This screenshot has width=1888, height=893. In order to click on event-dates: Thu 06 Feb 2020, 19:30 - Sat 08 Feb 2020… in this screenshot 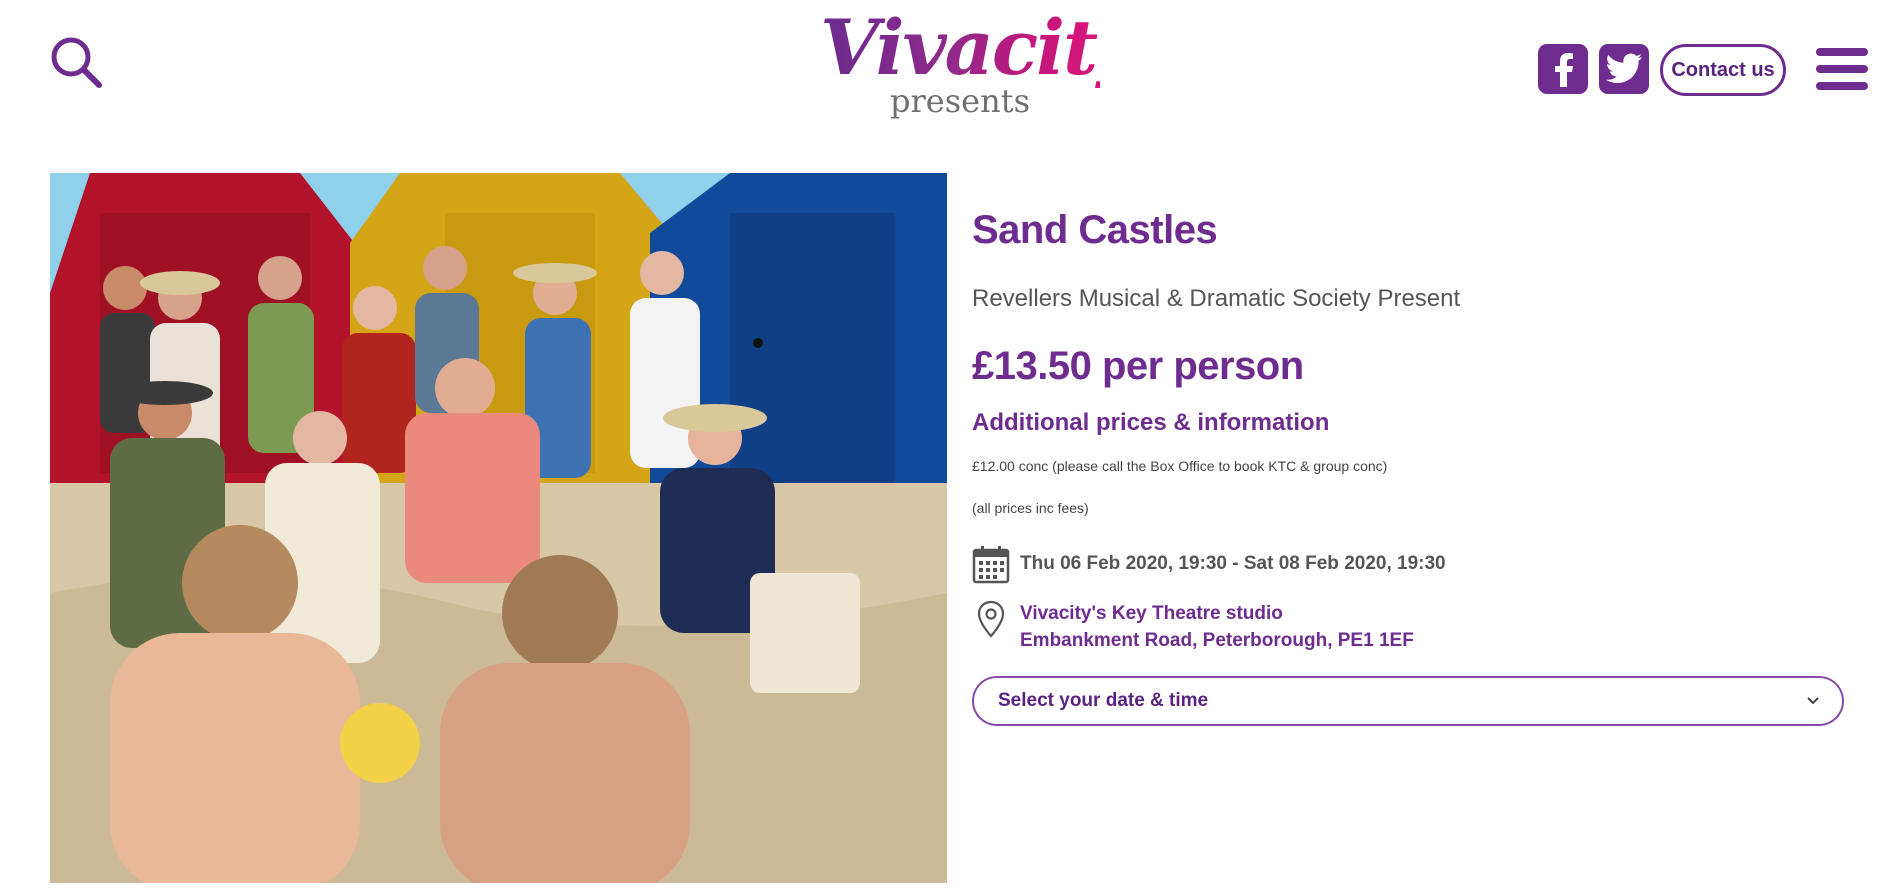, I will do `click(1233, 563)`.